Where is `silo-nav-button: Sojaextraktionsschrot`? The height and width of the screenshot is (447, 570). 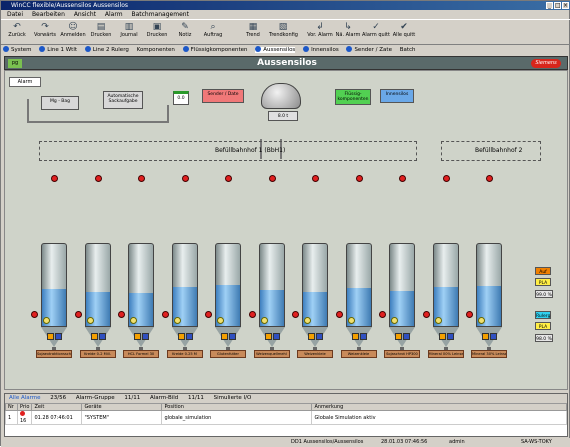
silo-nav-button: Sojaextraktionsschrot is located at coordinates (54, 354).